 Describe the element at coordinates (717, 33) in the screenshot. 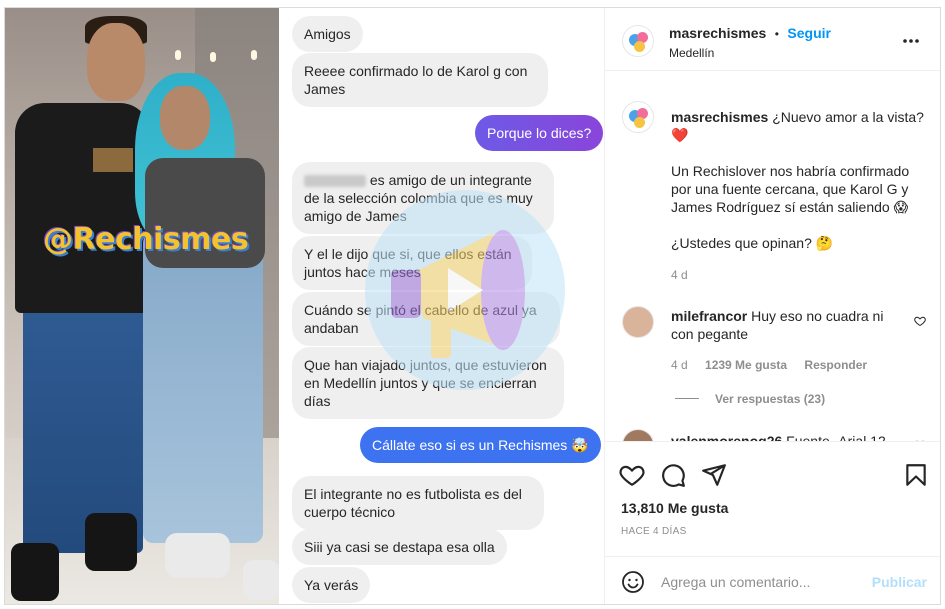

I see `post-username: masrechismes` at that location.